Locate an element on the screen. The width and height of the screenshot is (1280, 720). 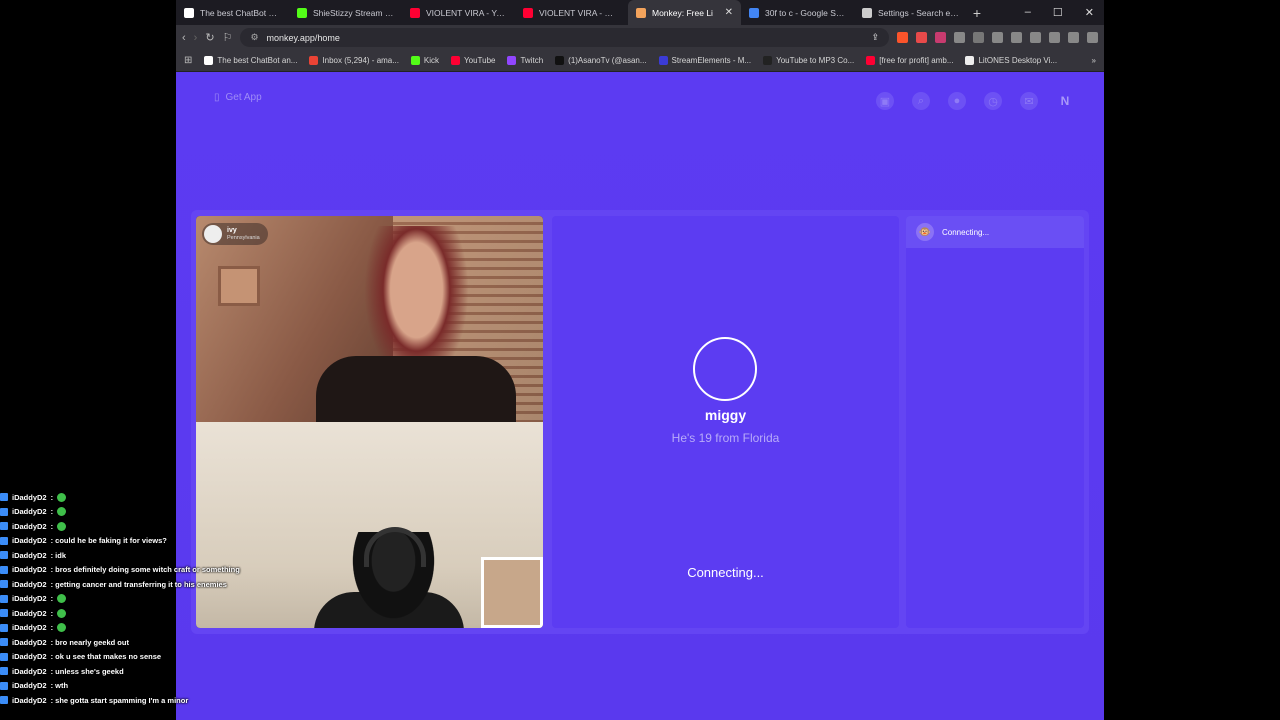
extension-icon is located at coordinates (940, 37).